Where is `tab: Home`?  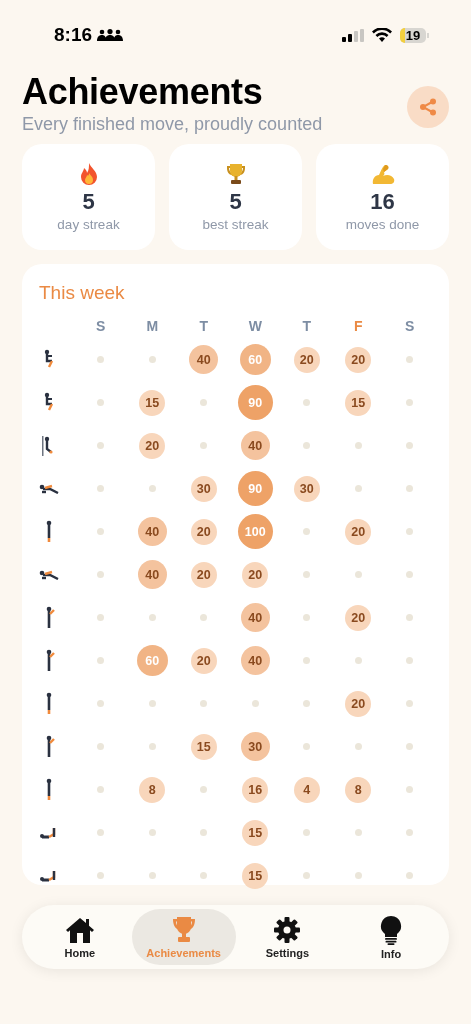 tab: Home is located at coordinates (80, 937).